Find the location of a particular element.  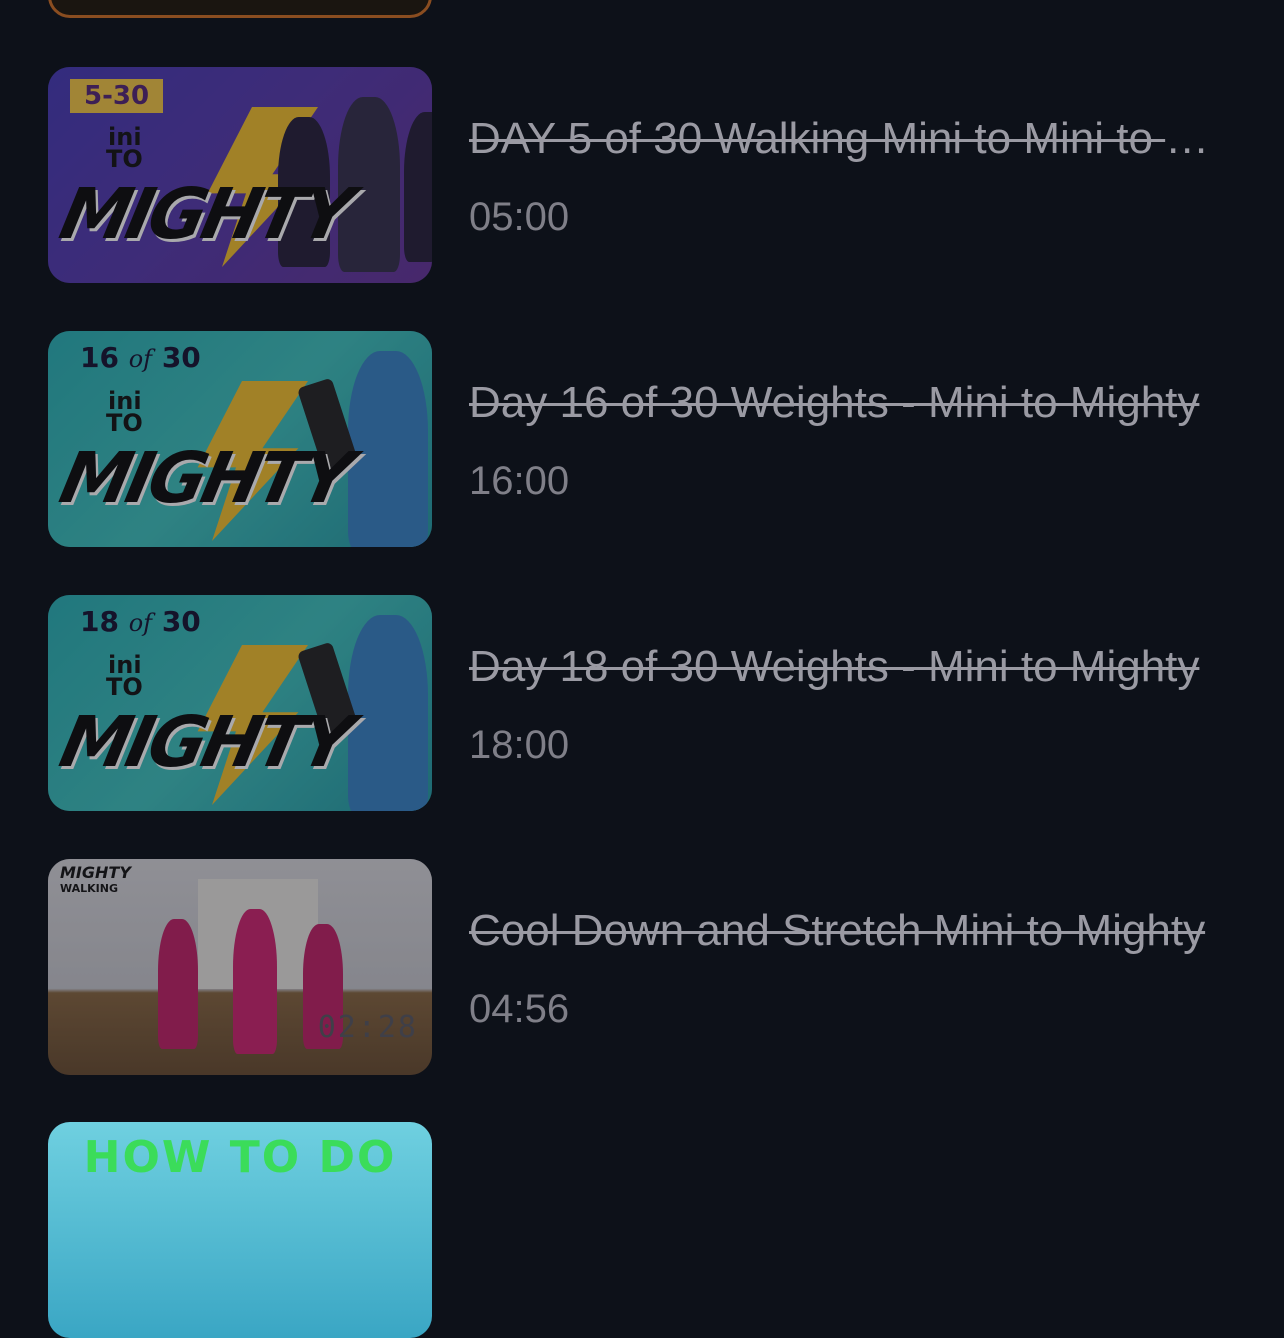

video-thumbnail: MIGHTY WALKING 02:28 is located at coordinates (240, 967).